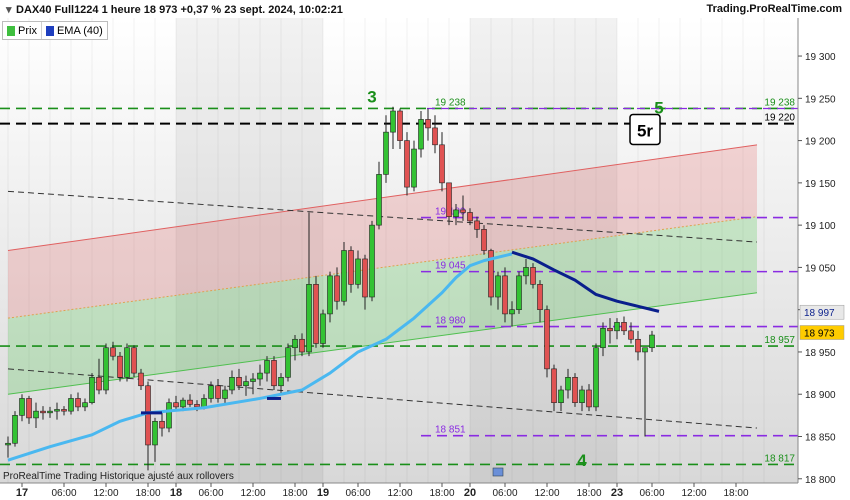 The width and height of the screenshot is (850, 500). I want to click on dropdown-icon: ▾, so click(11, 9).